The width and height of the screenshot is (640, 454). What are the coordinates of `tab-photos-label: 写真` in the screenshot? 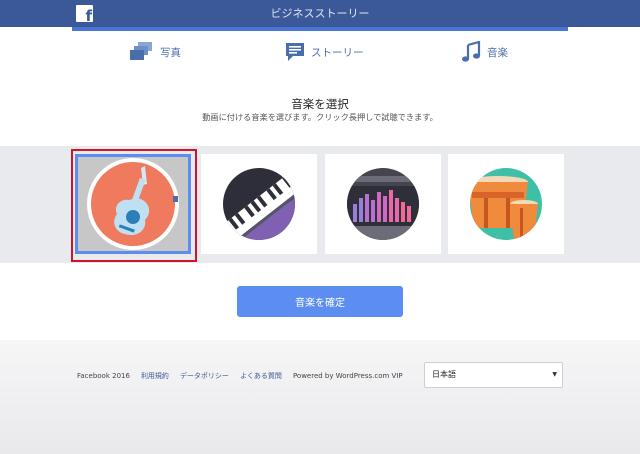 It's located at (170, 52).